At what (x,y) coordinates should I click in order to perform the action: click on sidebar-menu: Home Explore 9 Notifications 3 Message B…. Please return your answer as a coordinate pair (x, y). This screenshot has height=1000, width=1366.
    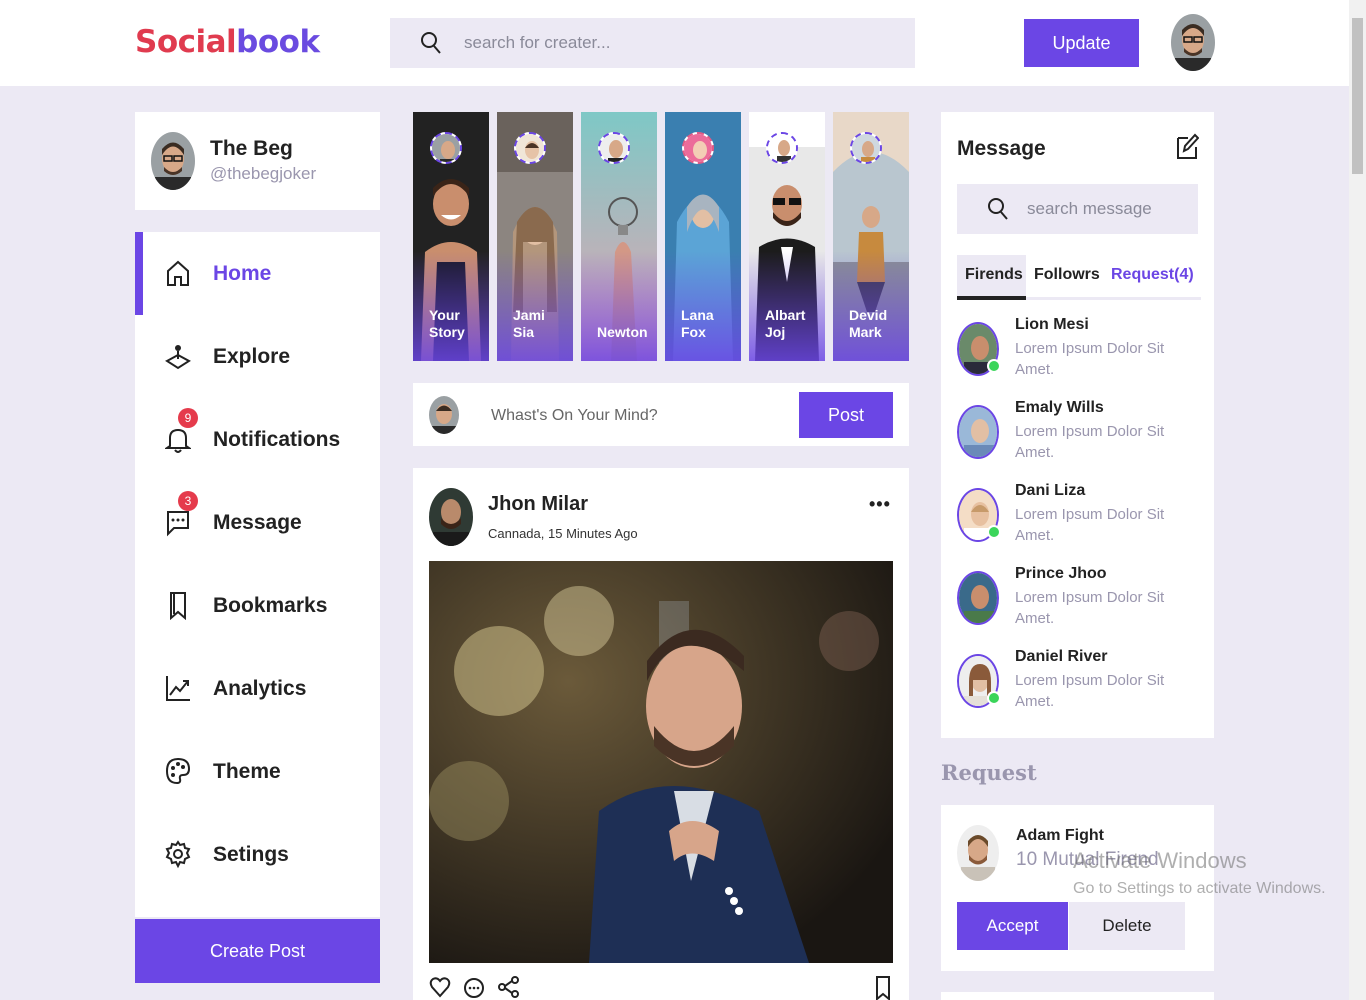
    Looking at the image, I should click on (257, 574).